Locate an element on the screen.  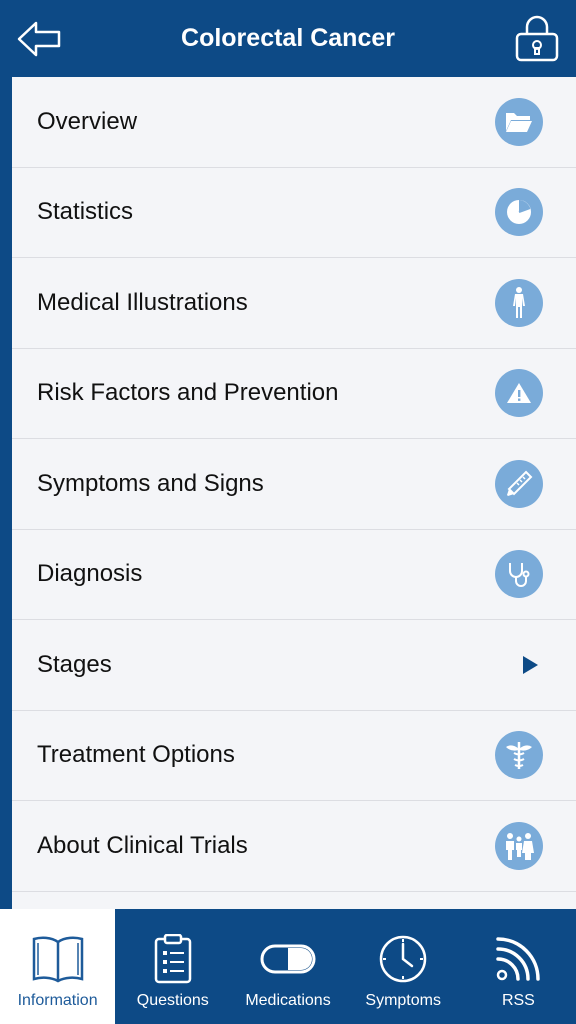
tab-label: Medications is located at coordinates (288, 1000).